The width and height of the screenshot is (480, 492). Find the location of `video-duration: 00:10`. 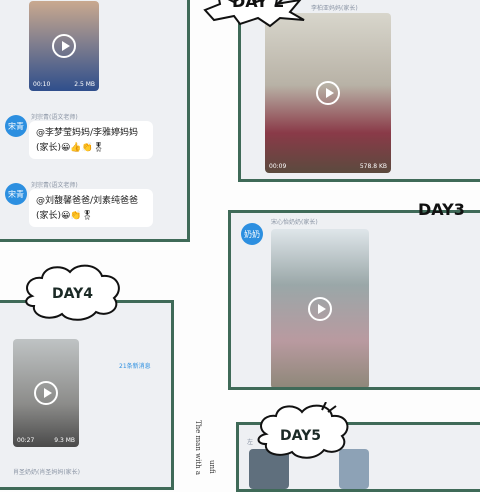

video-duration: 00:10 is located at coordinates (42, 84).